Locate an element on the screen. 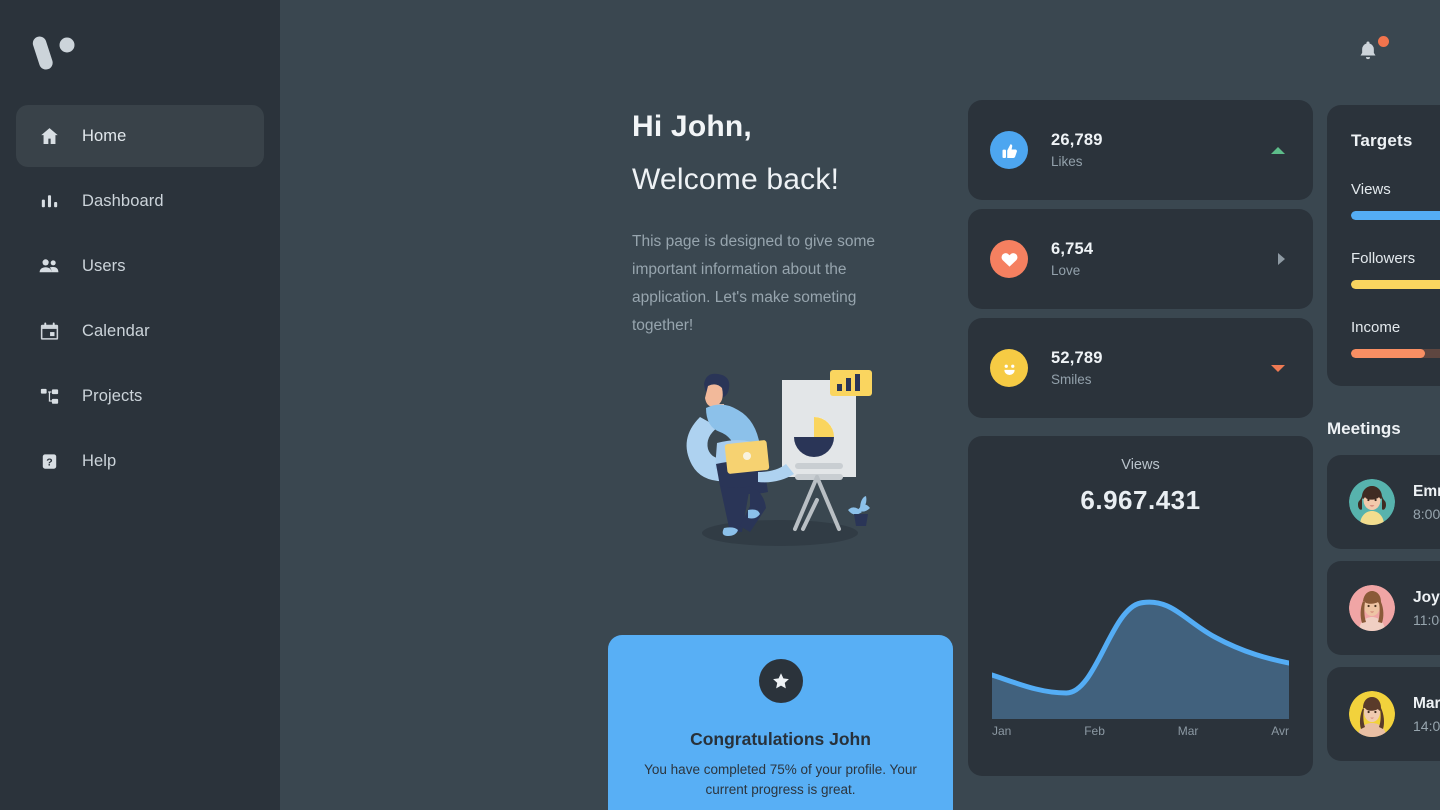 Image resolution: width=1440 pixels, height=810 pixels. sidebar-item-calendar: Calendar is located at coordinates (140, 331).